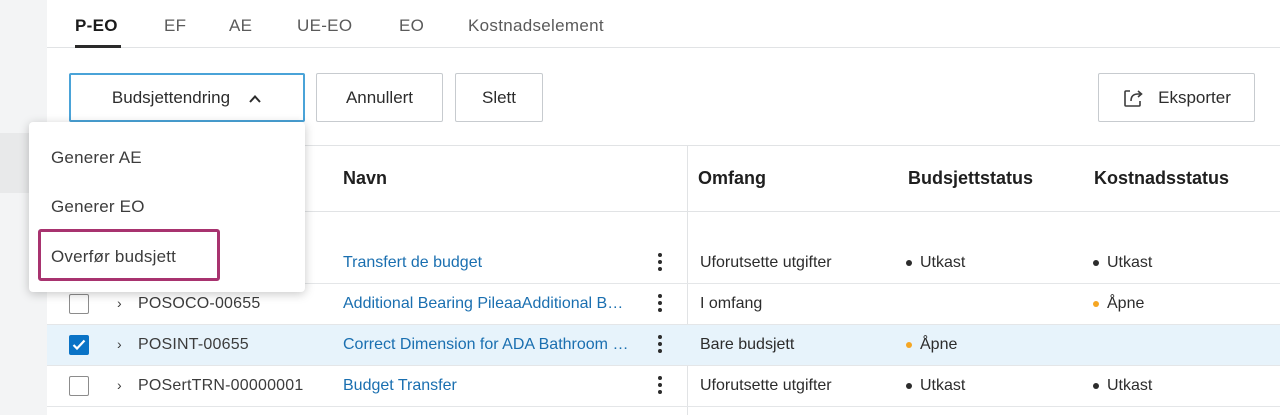  What do you see at coordinates (199, 303) in the screenshot?
I see `row-id: POSOCO-00655` at bounding box center [199, 303].